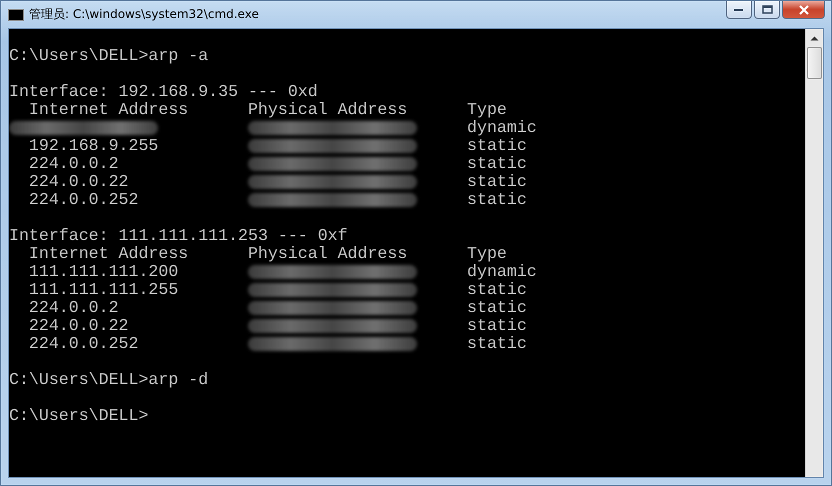 This screenshot has width=832, height=486. What do you see at coordinates (109, 380) in the screenshot?
I see `command-line: C:\Users\DELL>arp -d` at bounding box center [109, 380].